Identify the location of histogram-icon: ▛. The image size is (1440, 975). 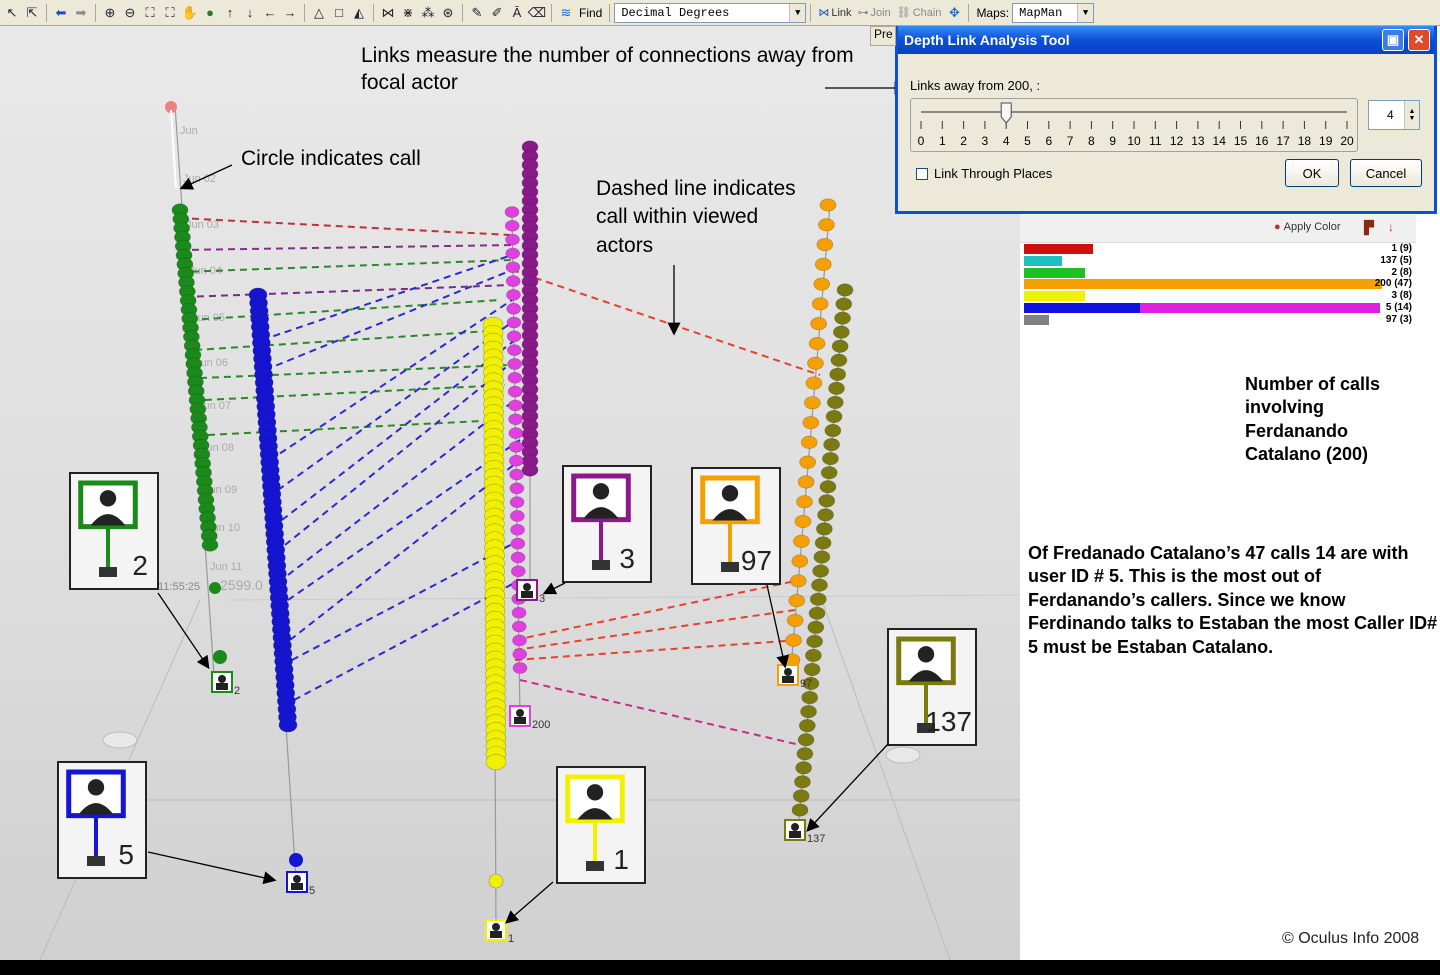
(1369, 228).